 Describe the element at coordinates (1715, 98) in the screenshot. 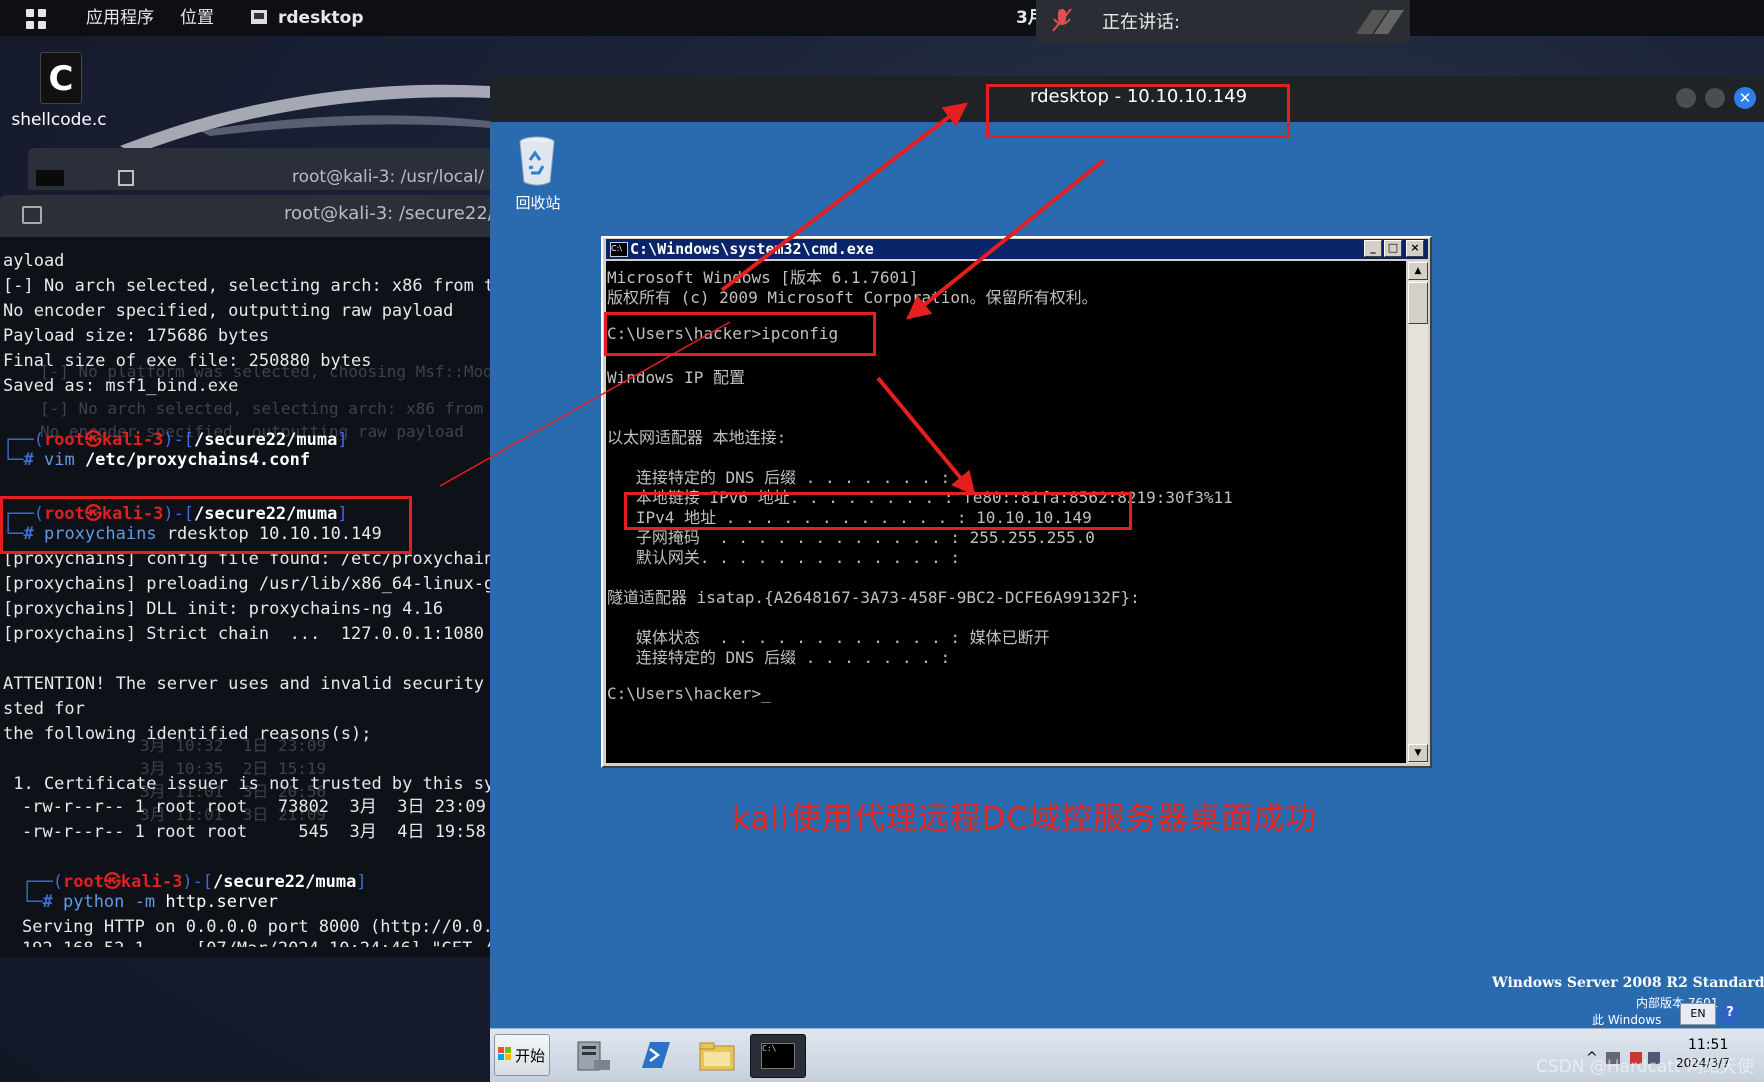

I see `maximize-button` at that location.